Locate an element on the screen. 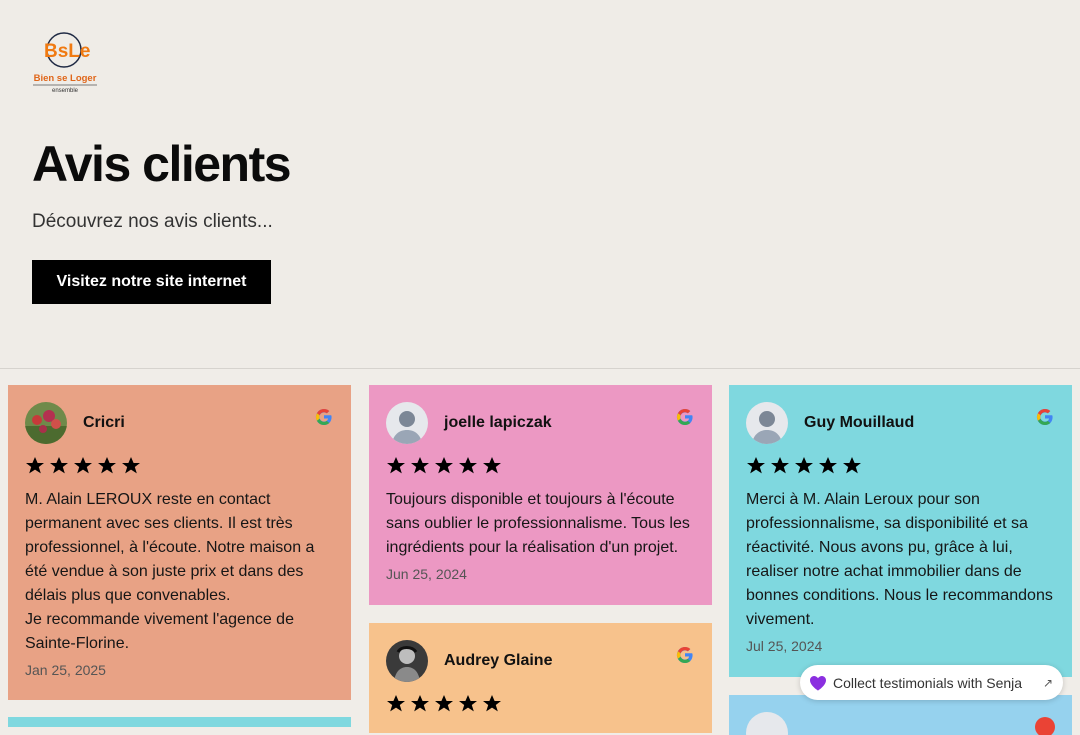 The image size is (1080, 735). header-divider is located at coordinates (540, 368).